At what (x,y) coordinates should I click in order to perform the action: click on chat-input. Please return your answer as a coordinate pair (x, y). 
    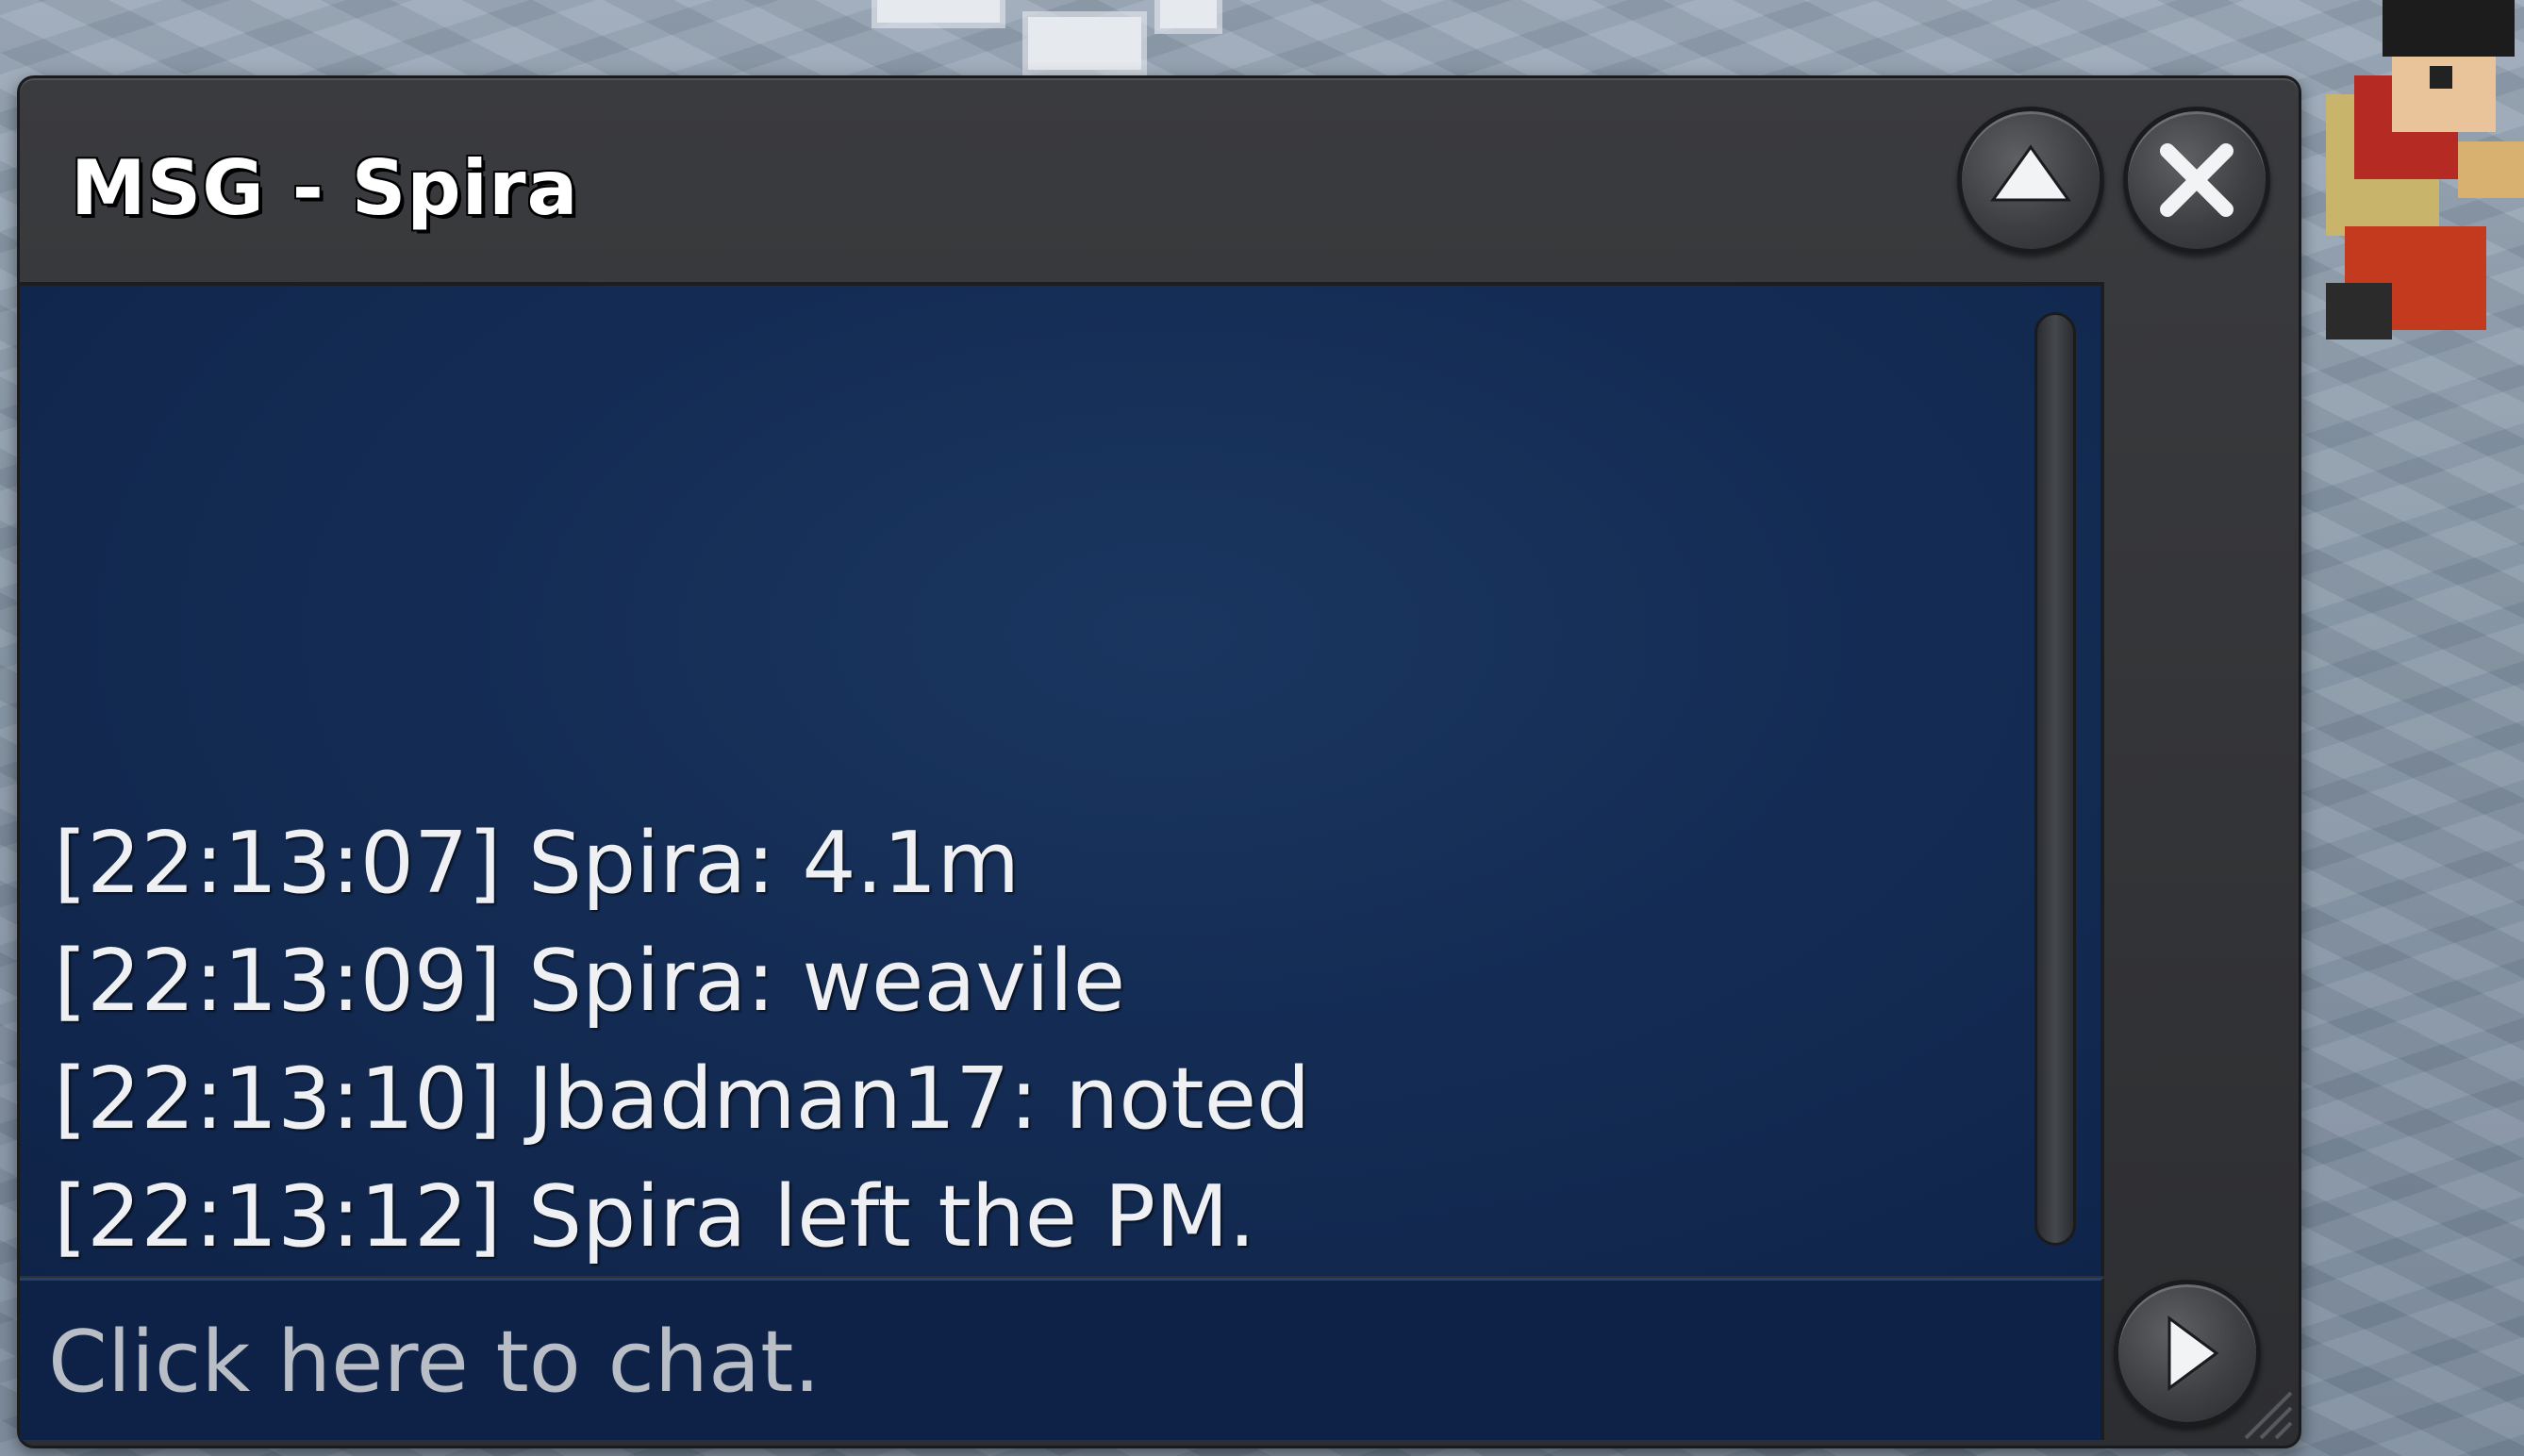
    Looking at the image, I should click on (1057, 1362).